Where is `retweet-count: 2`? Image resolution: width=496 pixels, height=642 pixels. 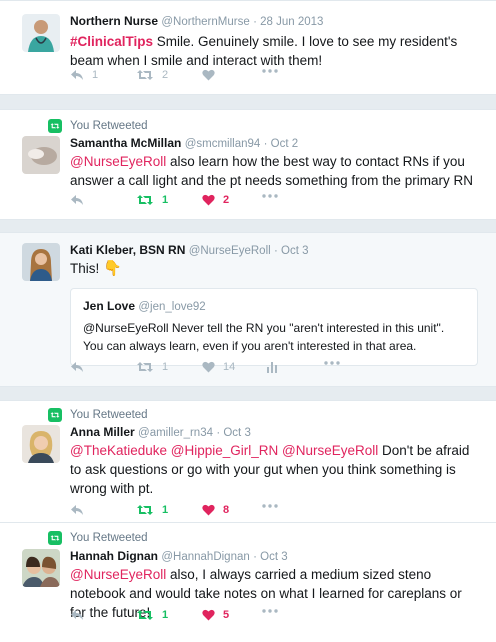
retweet-count: 2 is located at coordinates (165, 75).